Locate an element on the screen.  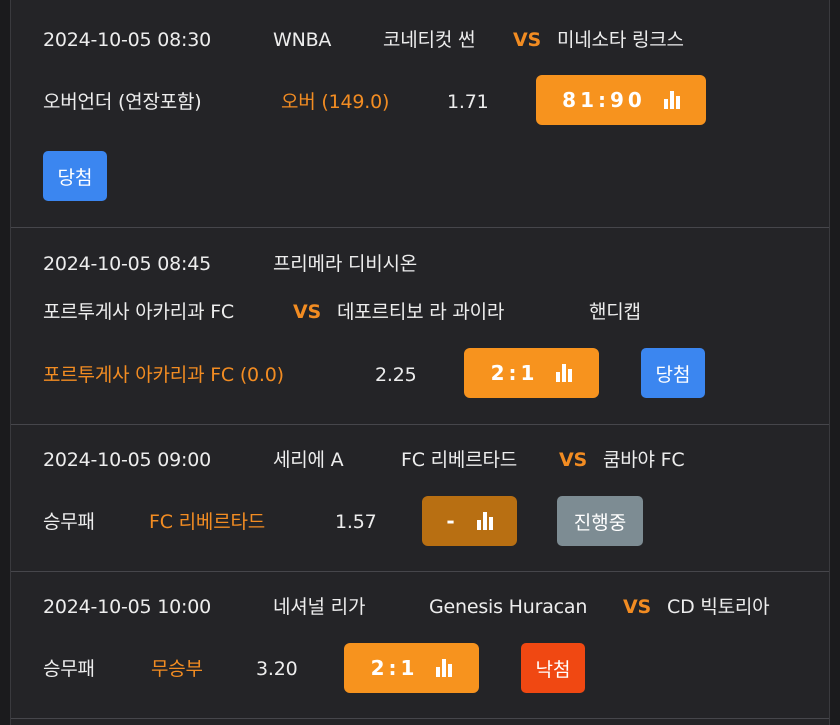
bet-market: 핸디캡 is located at coordinates (615, 312).